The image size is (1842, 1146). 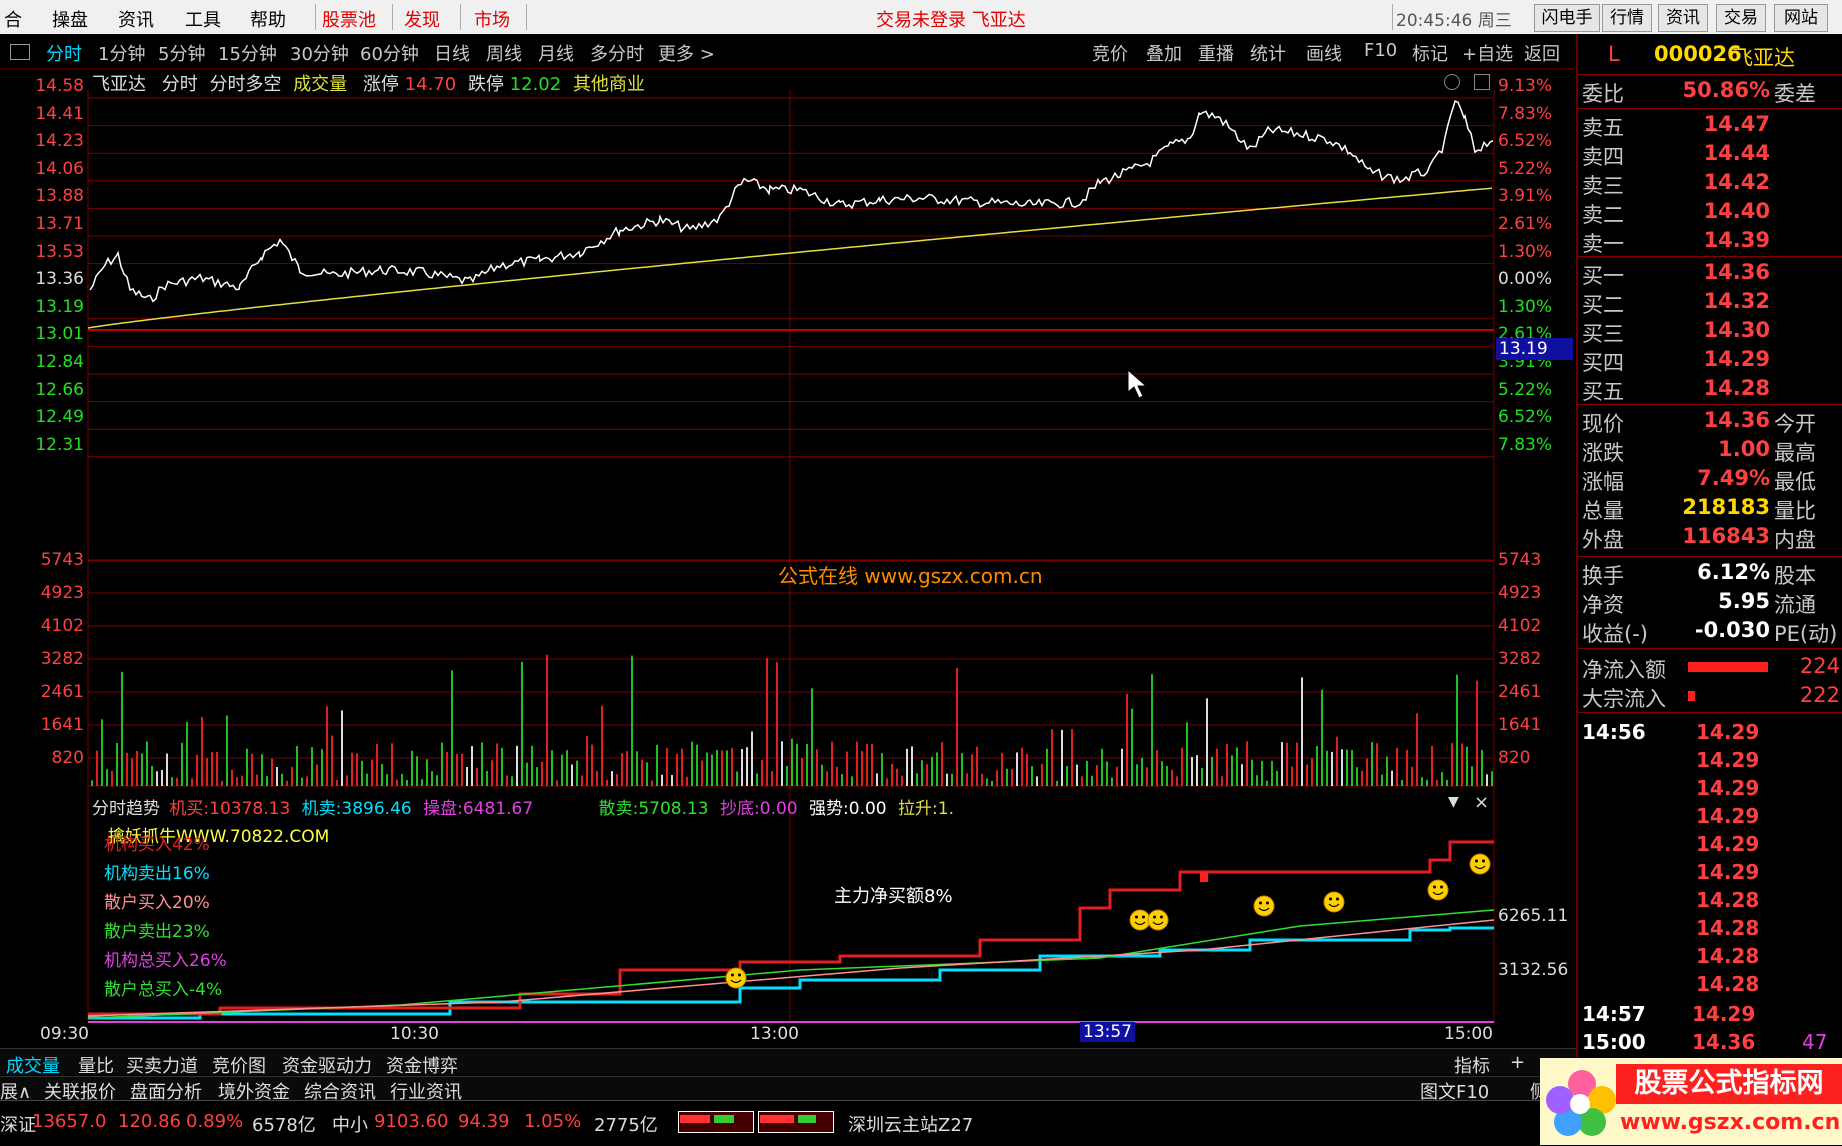 What do you see at coordinates (1517, 1062) in the screenshot?
I see `add-indicator-button: +` at bounding box center [1517, 1062].